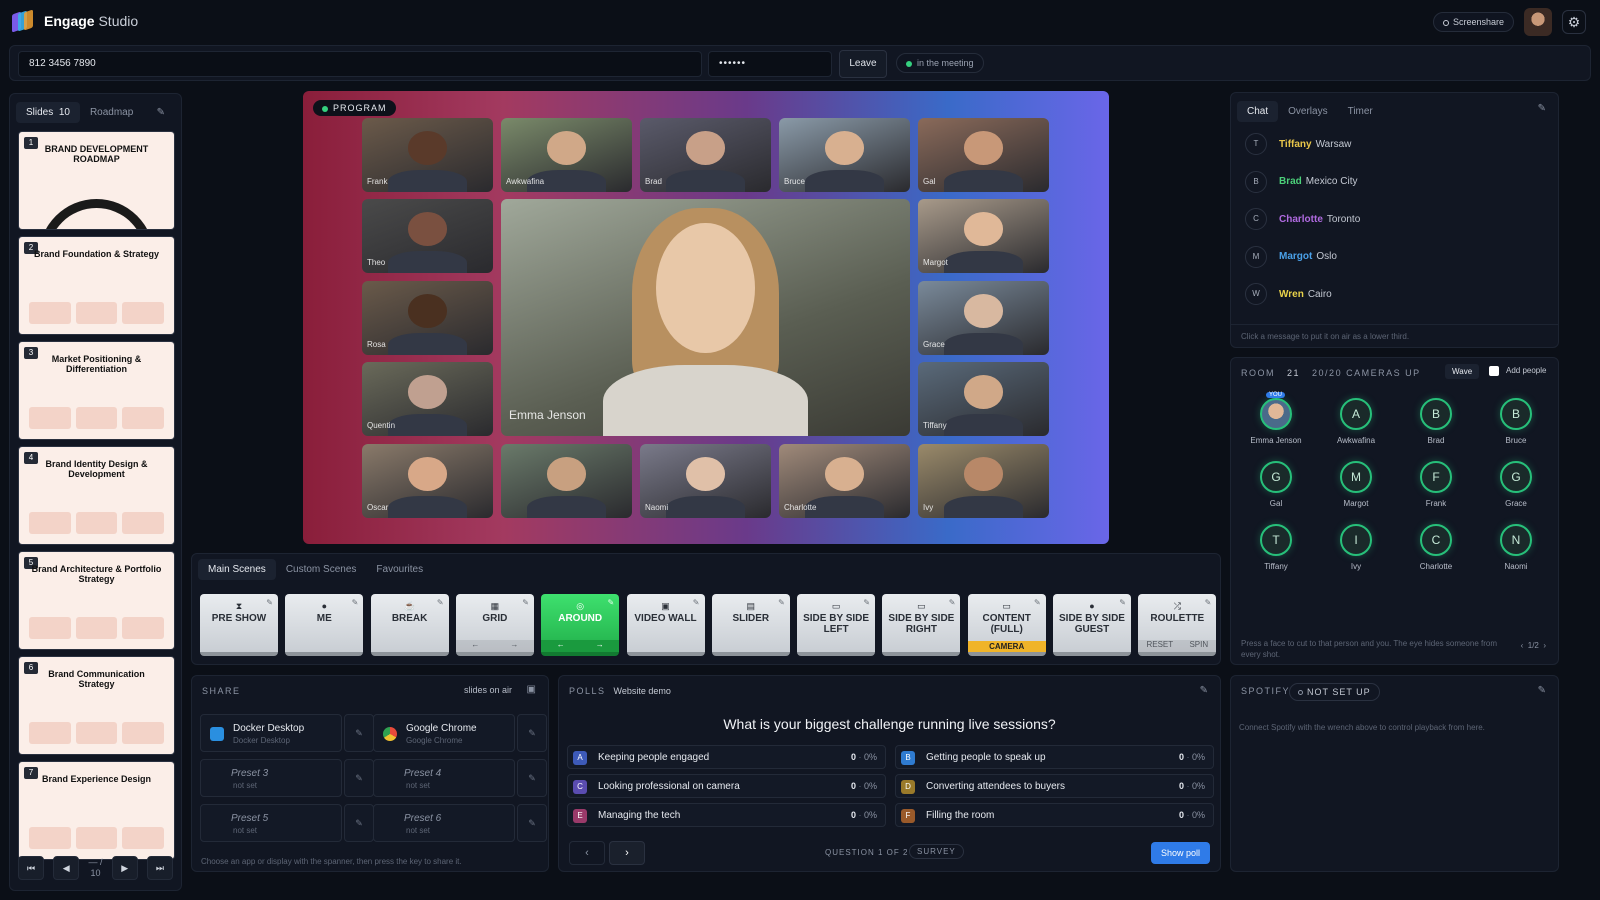  I want to click on tab-roadmap: Roadmap, so click(111, 112).